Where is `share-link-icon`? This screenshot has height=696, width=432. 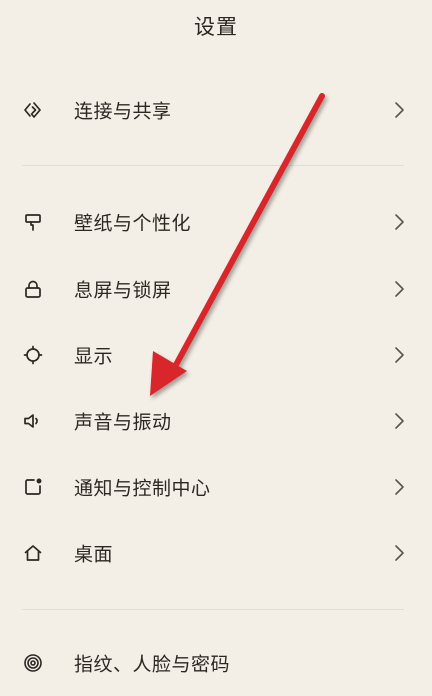
share-link-icon is located at coordinates (33, 110).